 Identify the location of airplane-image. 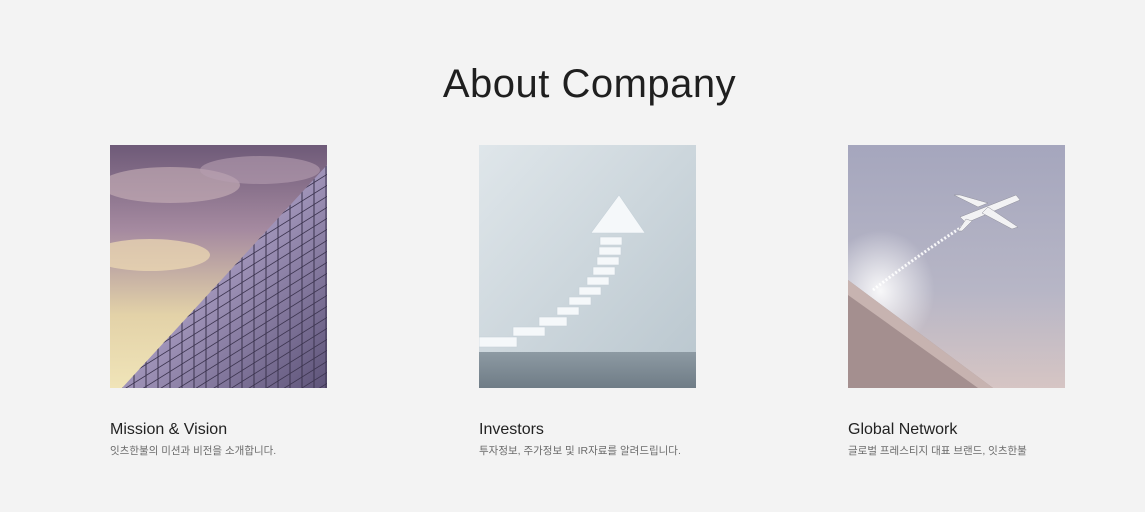
(956, 266).